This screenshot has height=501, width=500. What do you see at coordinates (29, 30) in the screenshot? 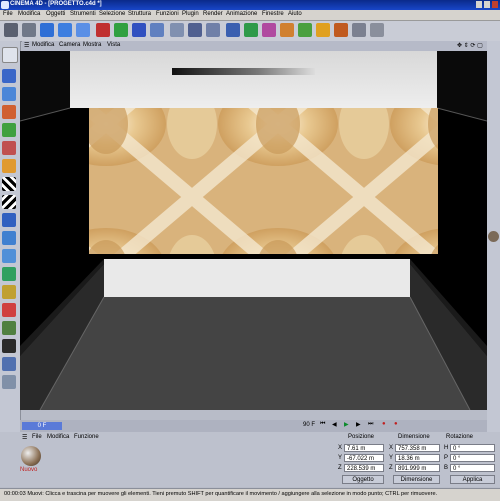
I see `pointer-icon` at bounding box center [29, 30].